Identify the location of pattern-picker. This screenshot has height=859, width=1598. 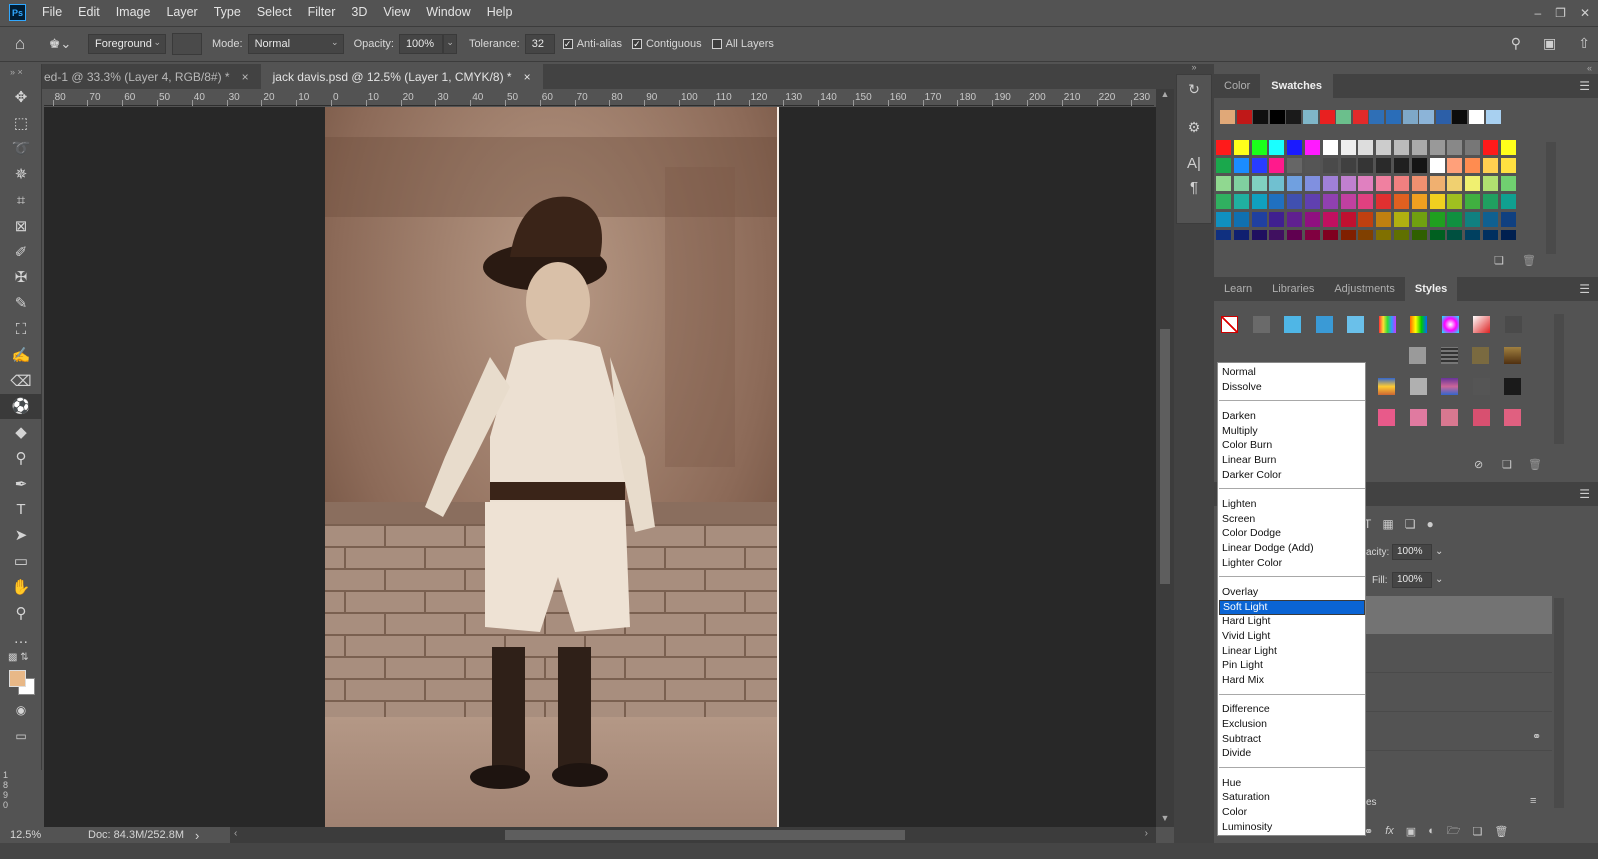
(187, 44).